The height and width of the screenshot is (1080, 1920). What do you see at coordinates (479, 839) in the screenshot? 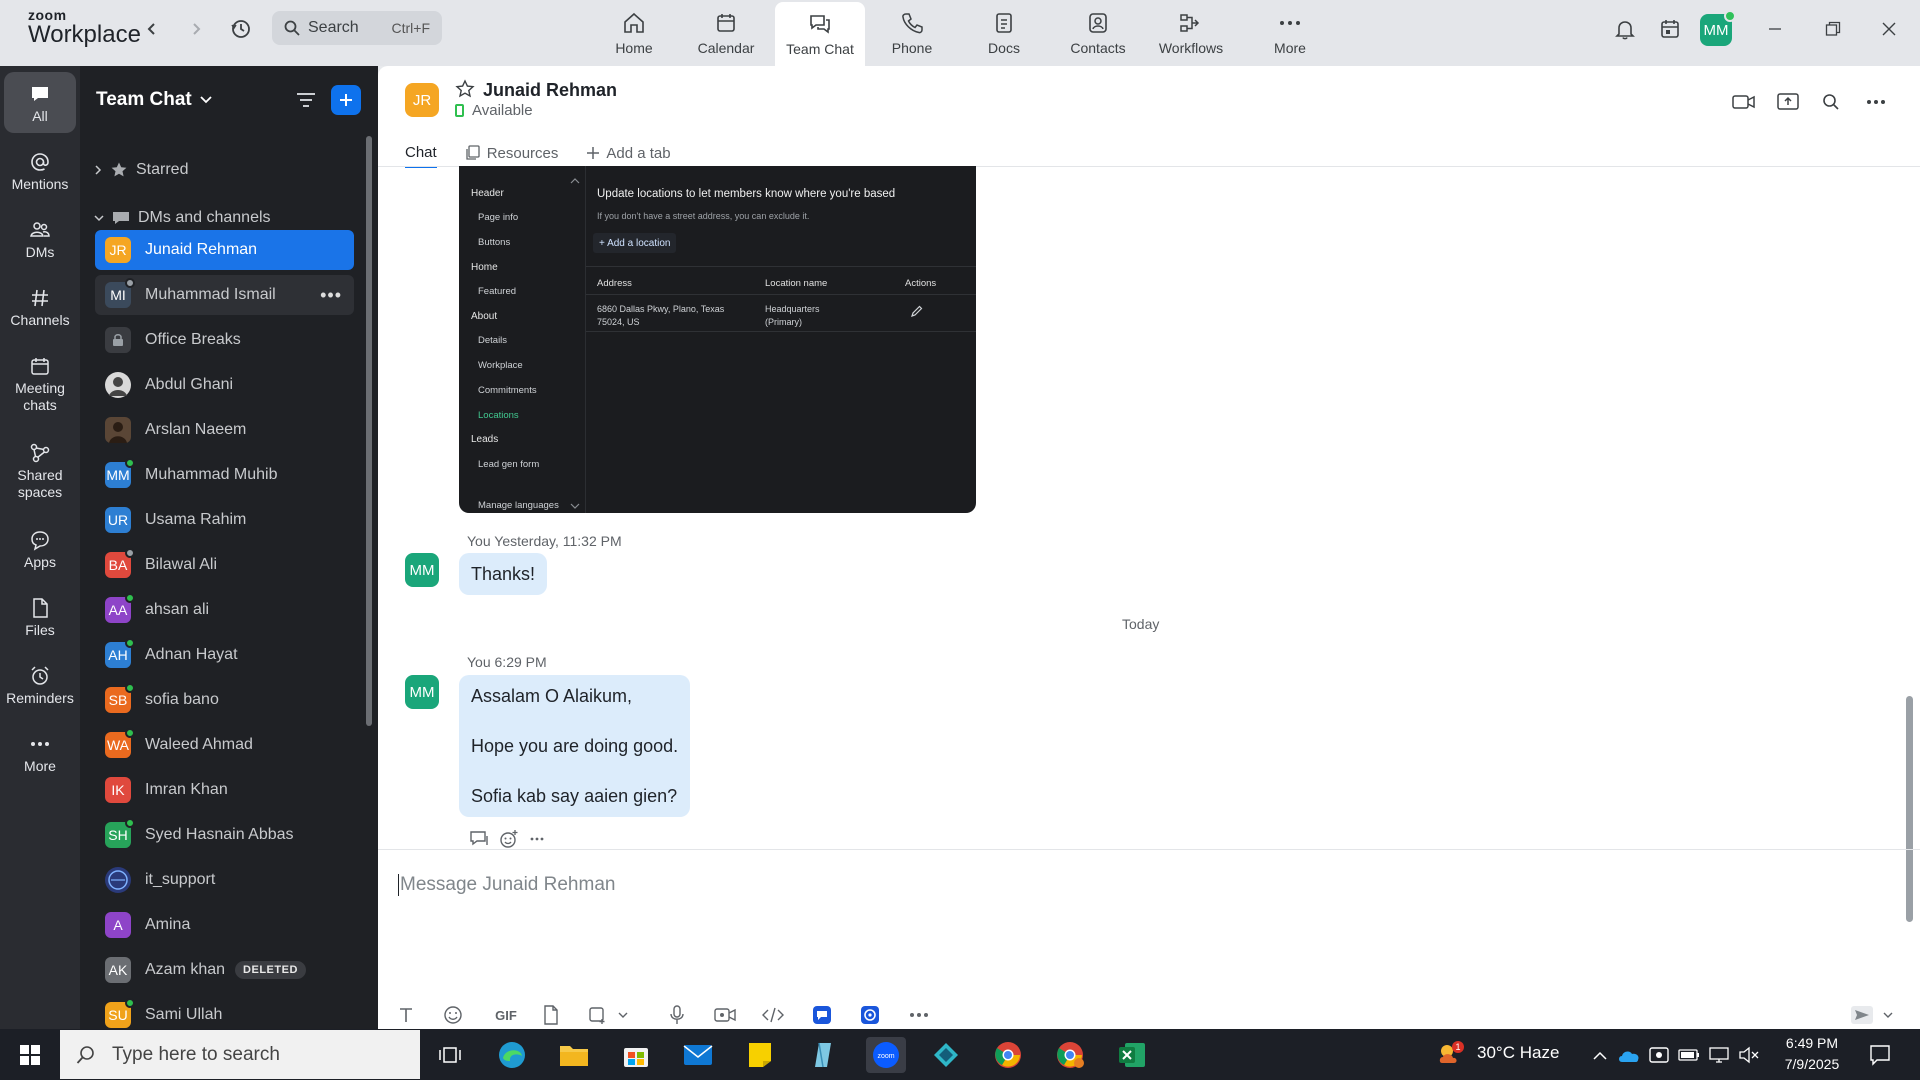
I see `reply-icon` at bounding box center [479, 839].